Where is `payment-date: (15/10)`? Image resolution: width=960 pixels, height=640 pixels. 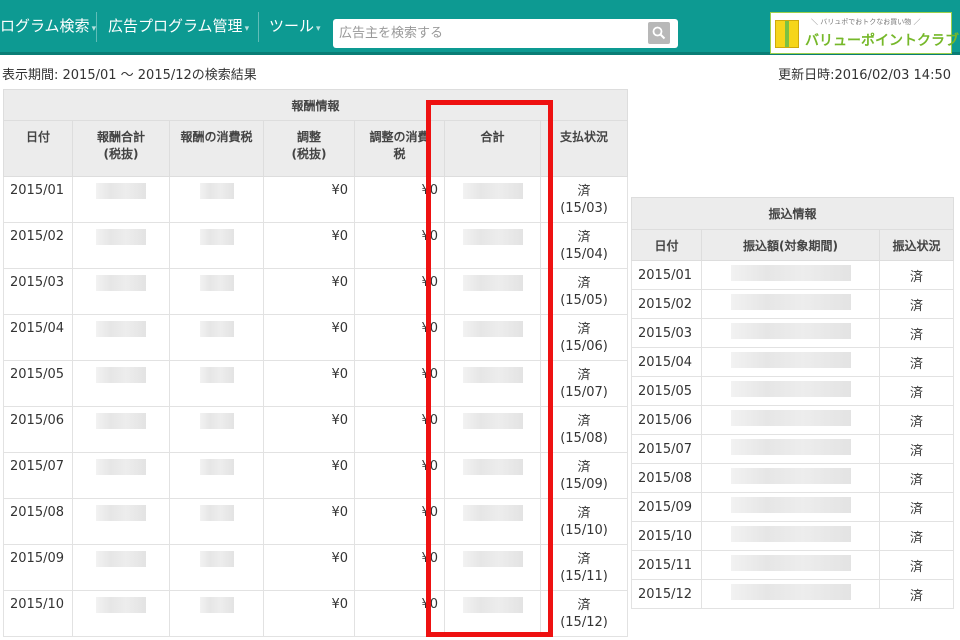
payment-date: (15/10) is located at coordinates (584, 530).